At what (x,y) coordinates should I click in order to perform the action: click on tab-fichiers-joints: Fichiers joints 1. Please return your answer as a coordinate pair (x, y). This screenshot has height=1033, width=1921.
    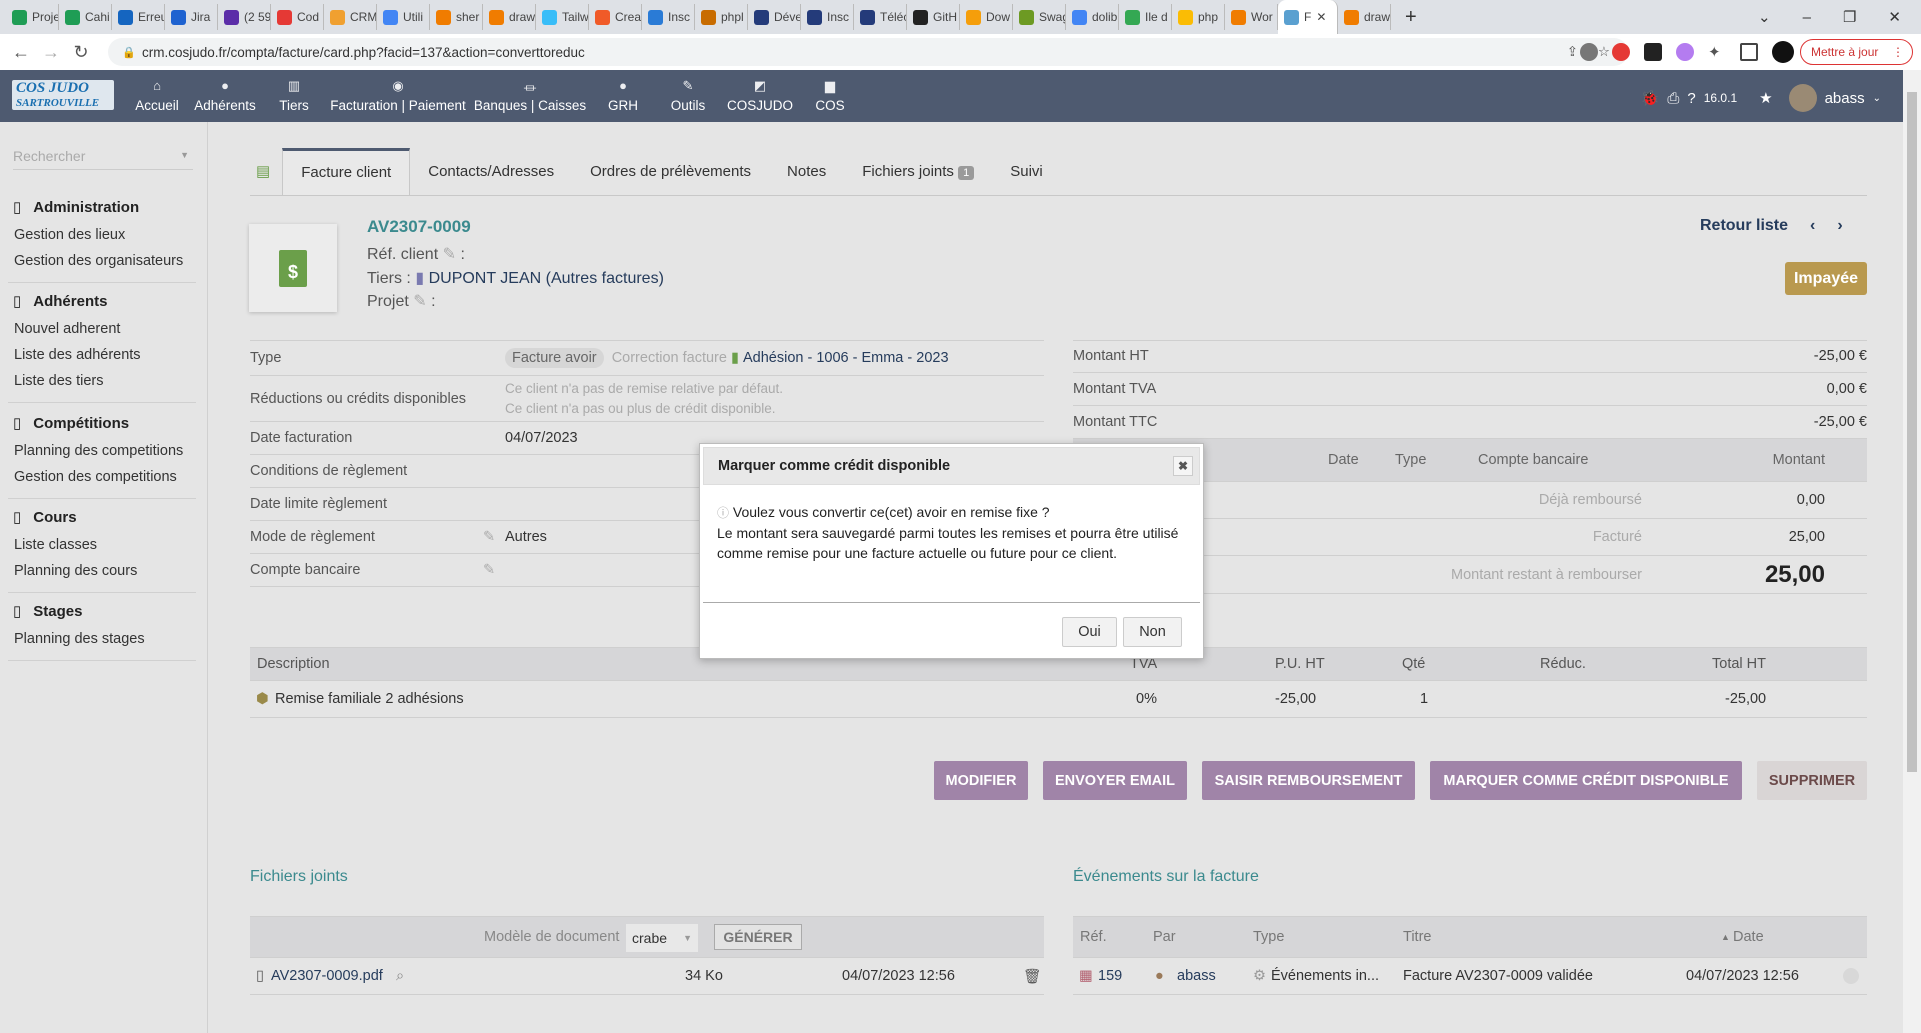
    Looking at the image, I should click on (918, 171).